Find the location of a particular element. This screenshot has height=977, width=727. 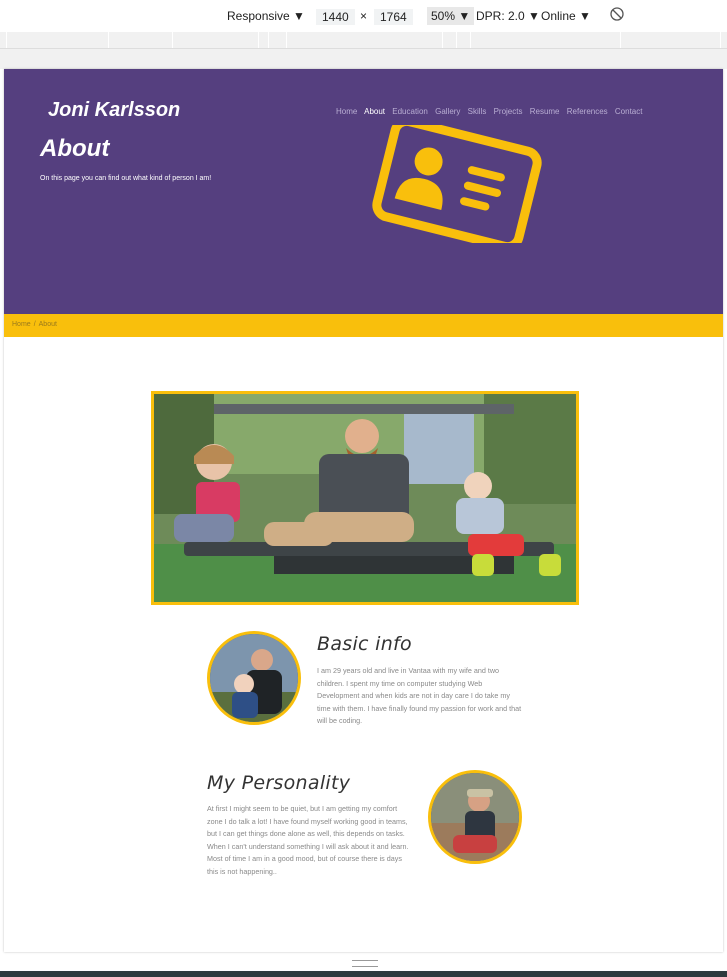

network-select: Online ▼ is located at coordinates (566, 16).